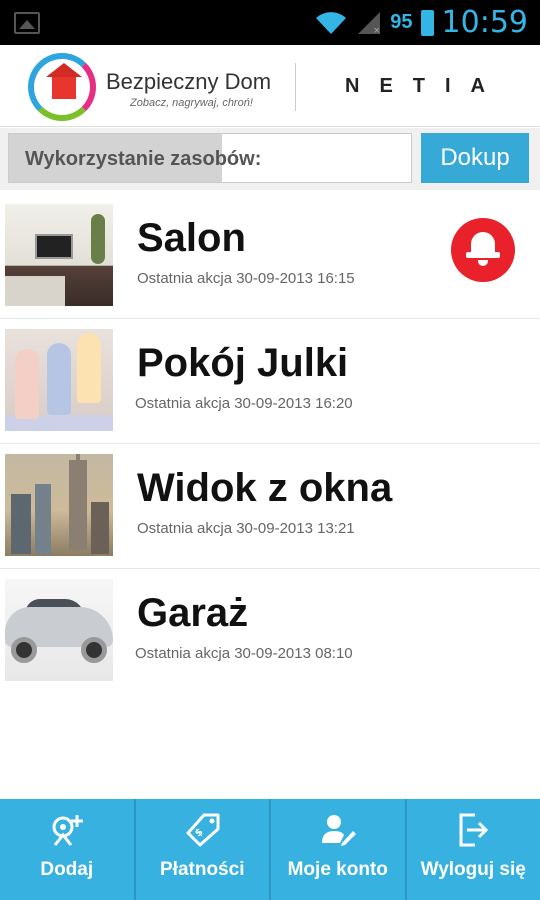 This screenshot has height=900, width=540. What do you see at coordinates (483, 245) in the screenshot?
I see `bell-icon` at bounding box center [483, 245].